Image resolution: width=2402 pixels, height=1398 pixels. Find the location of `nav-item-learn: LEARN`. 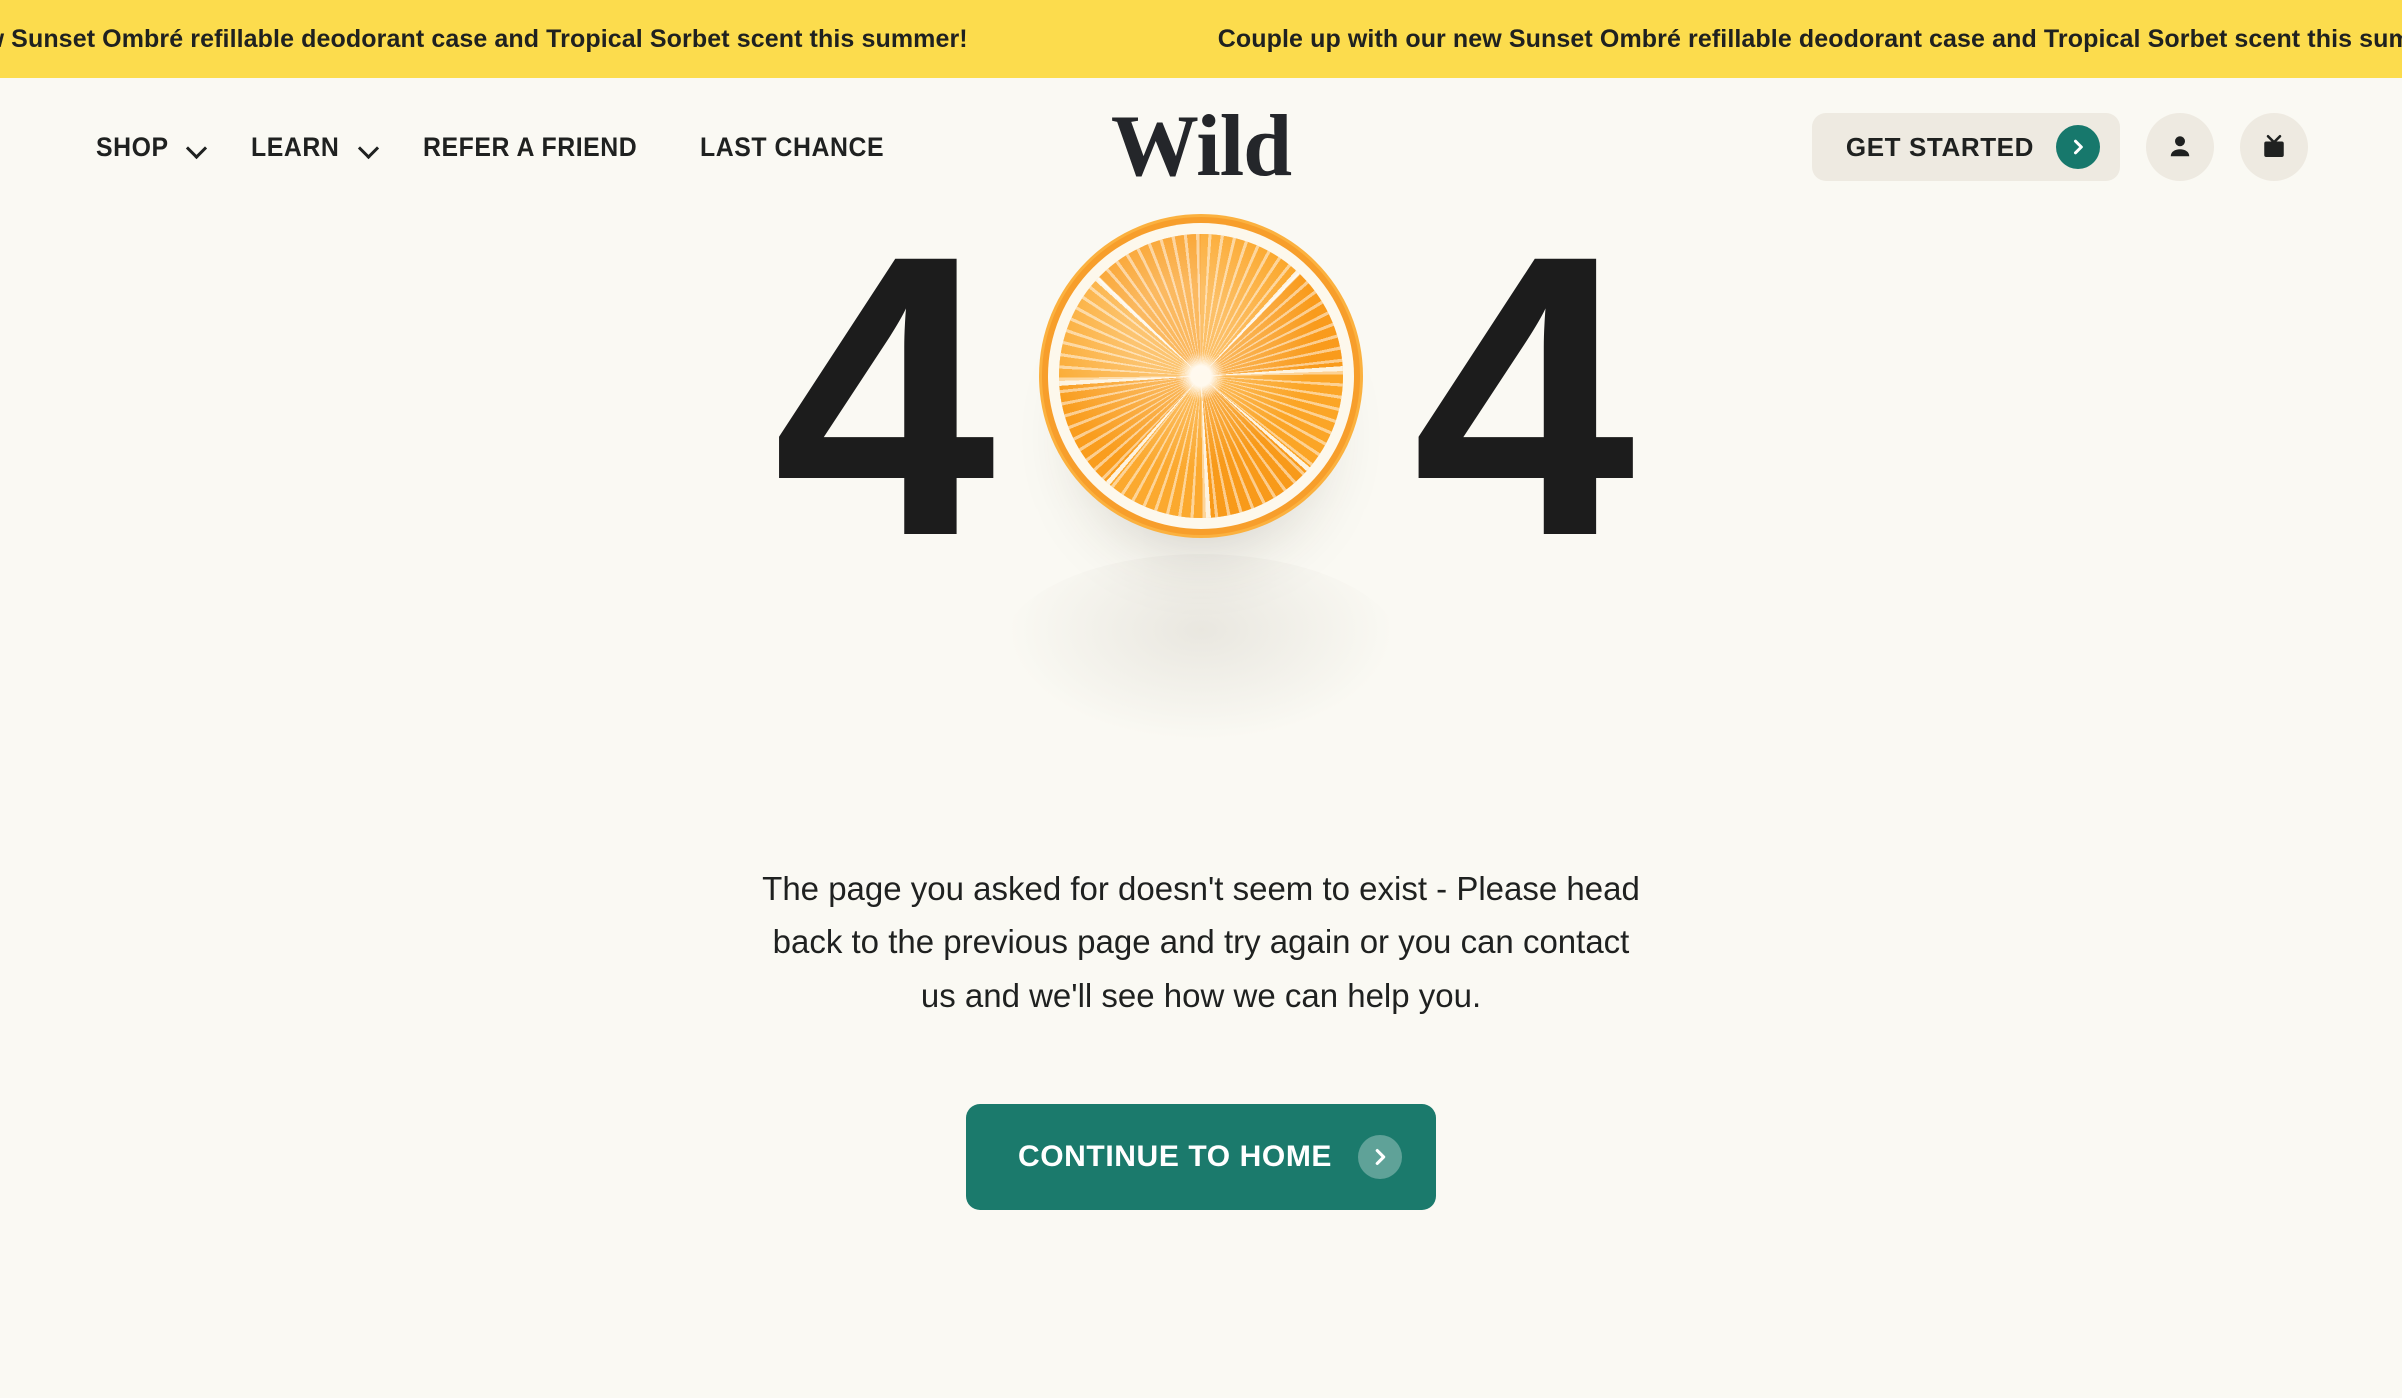

nav-item-learn: LEARN is located at coordinates (315, 147).